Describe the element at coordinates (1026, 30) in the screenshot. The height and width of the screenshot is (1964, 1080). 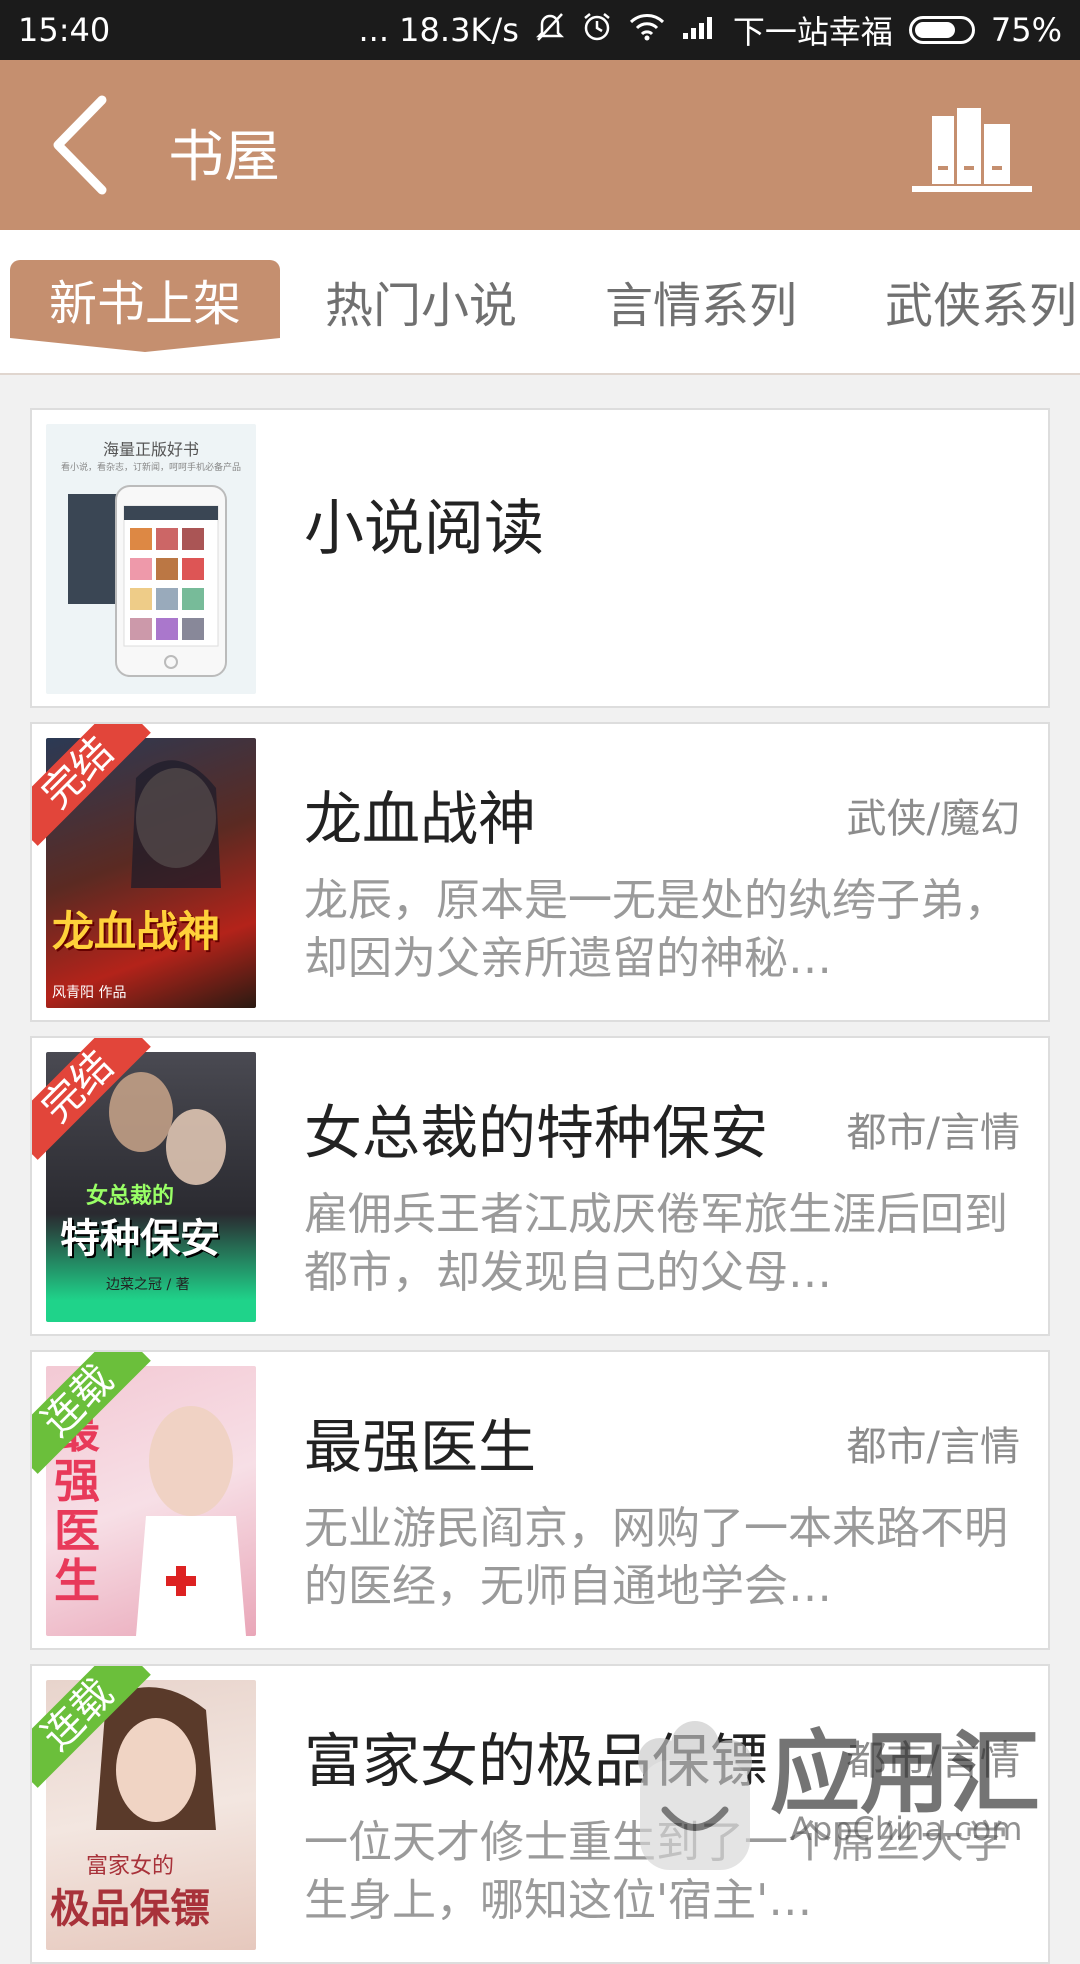
I see `battery-percent: 75%` at that location.